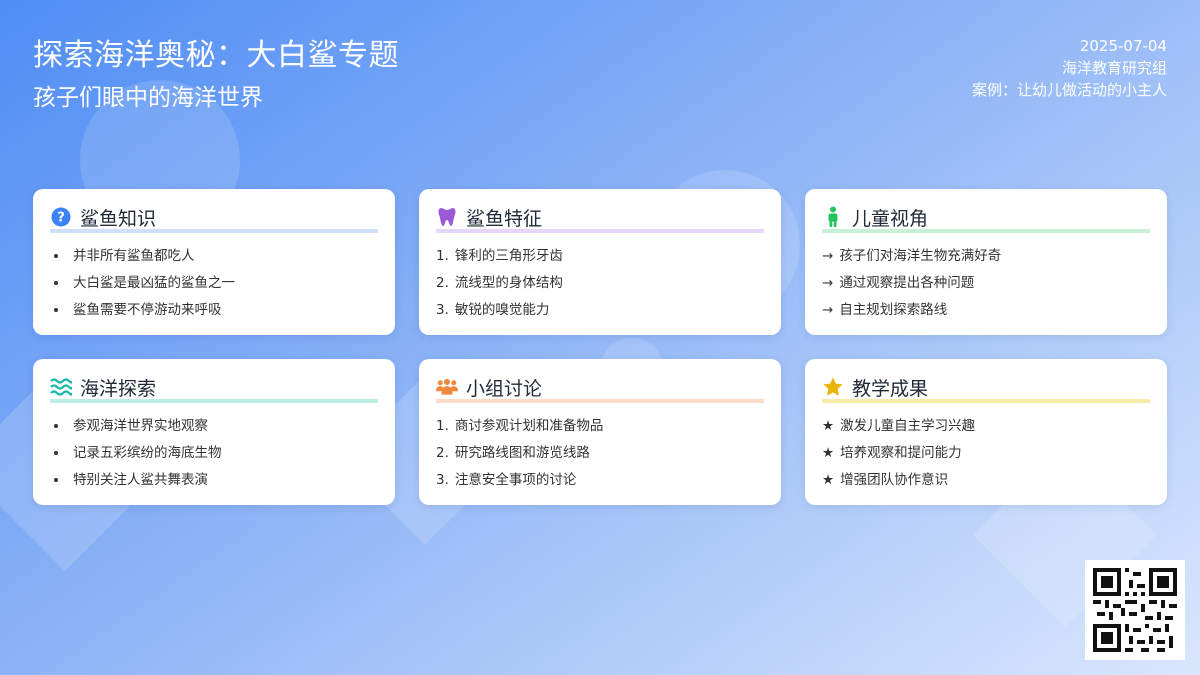  What do you see at coordinates (893, 310) in the screenshot?
I see `list-item-text: 自主规划探索路线` at bounding box center [893, 310].